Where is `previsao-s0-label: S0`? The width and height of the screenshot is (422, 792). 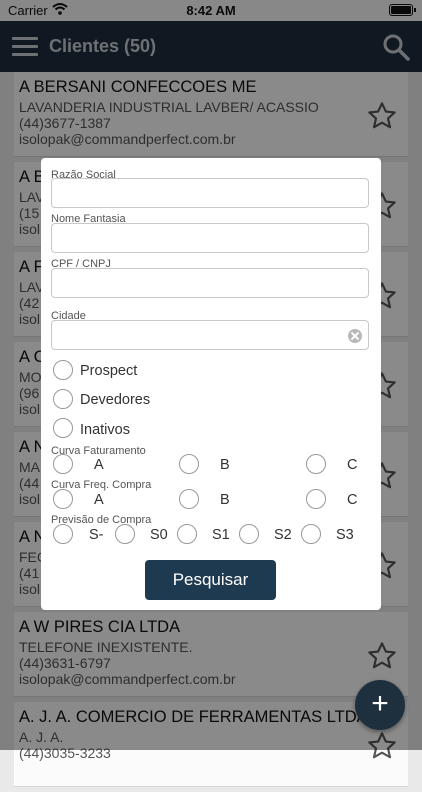 previsao-s0-label: S0 is located at coordinates (159, 535).